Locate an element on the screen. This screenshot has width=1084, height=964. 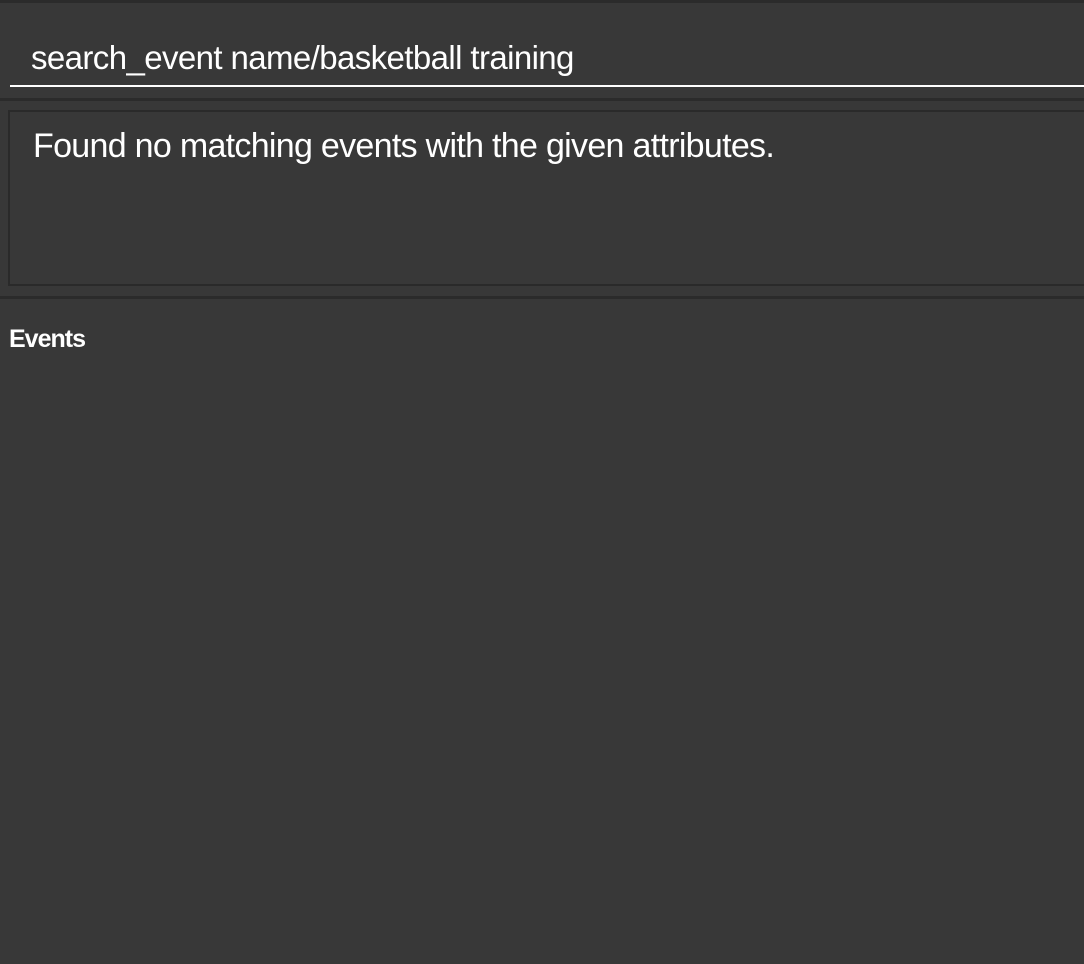
command-input is located at coordinates (547, 46).